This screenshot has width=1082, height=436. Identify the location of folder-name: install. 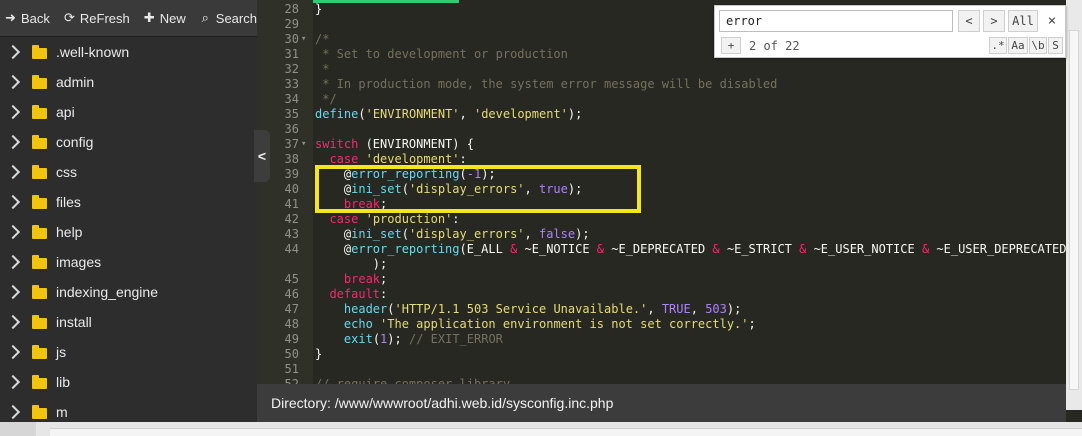
(74, 322).